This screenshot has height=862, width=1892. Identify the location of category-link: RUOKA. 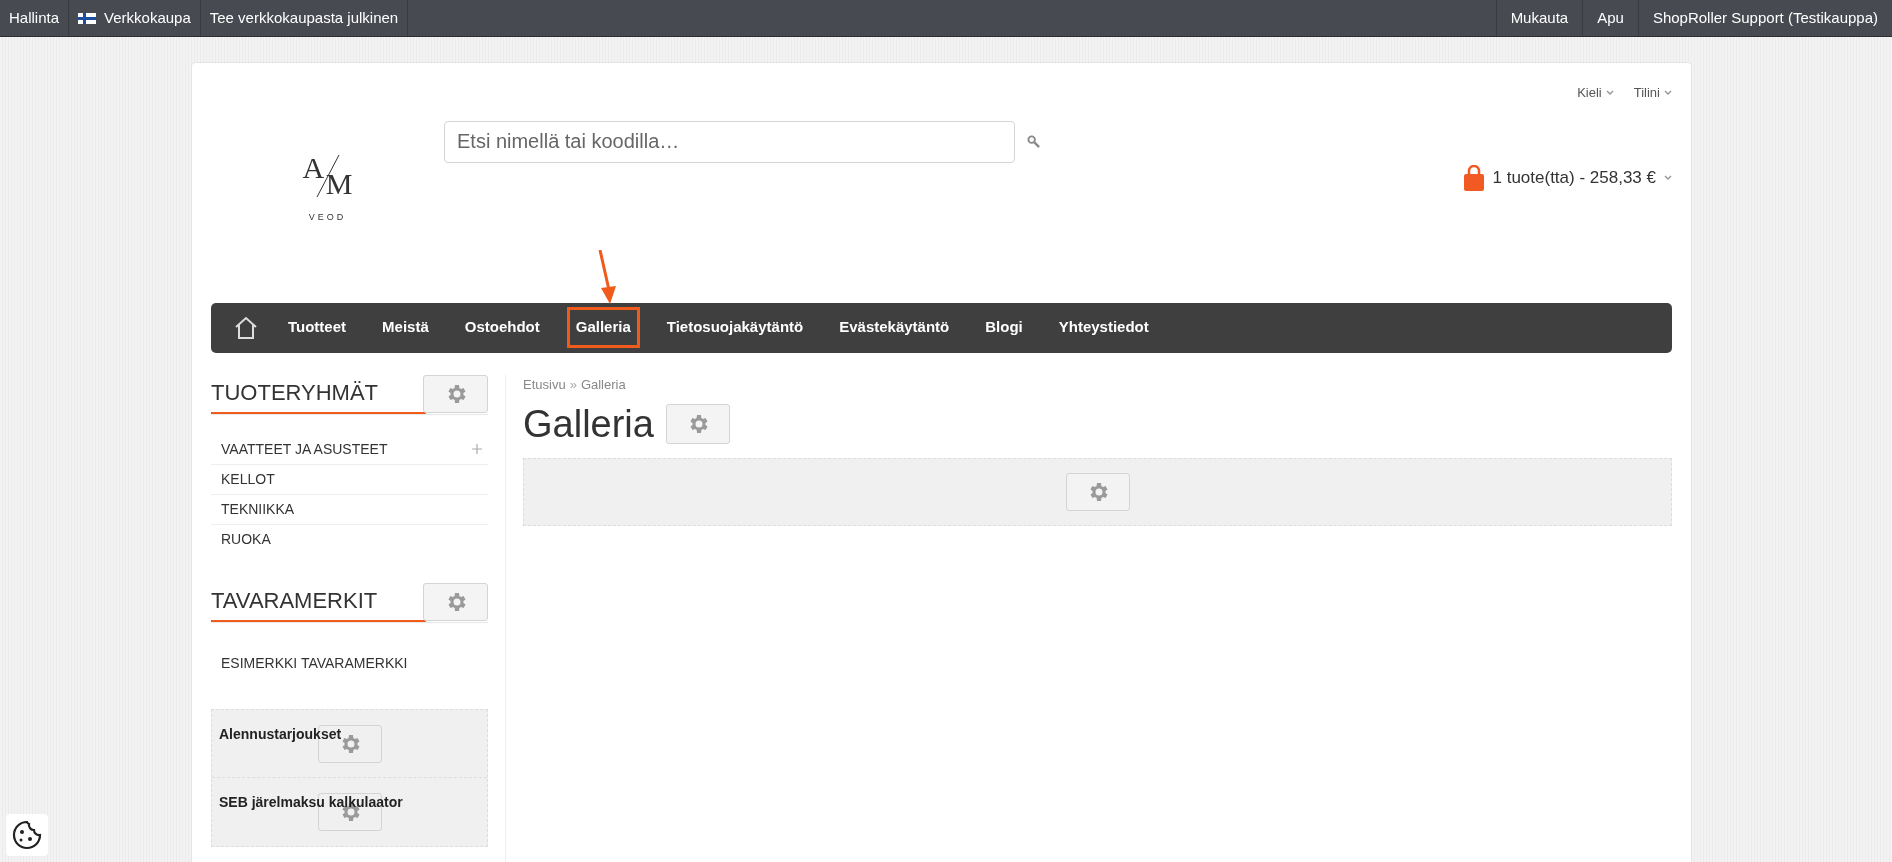
(349, 539).